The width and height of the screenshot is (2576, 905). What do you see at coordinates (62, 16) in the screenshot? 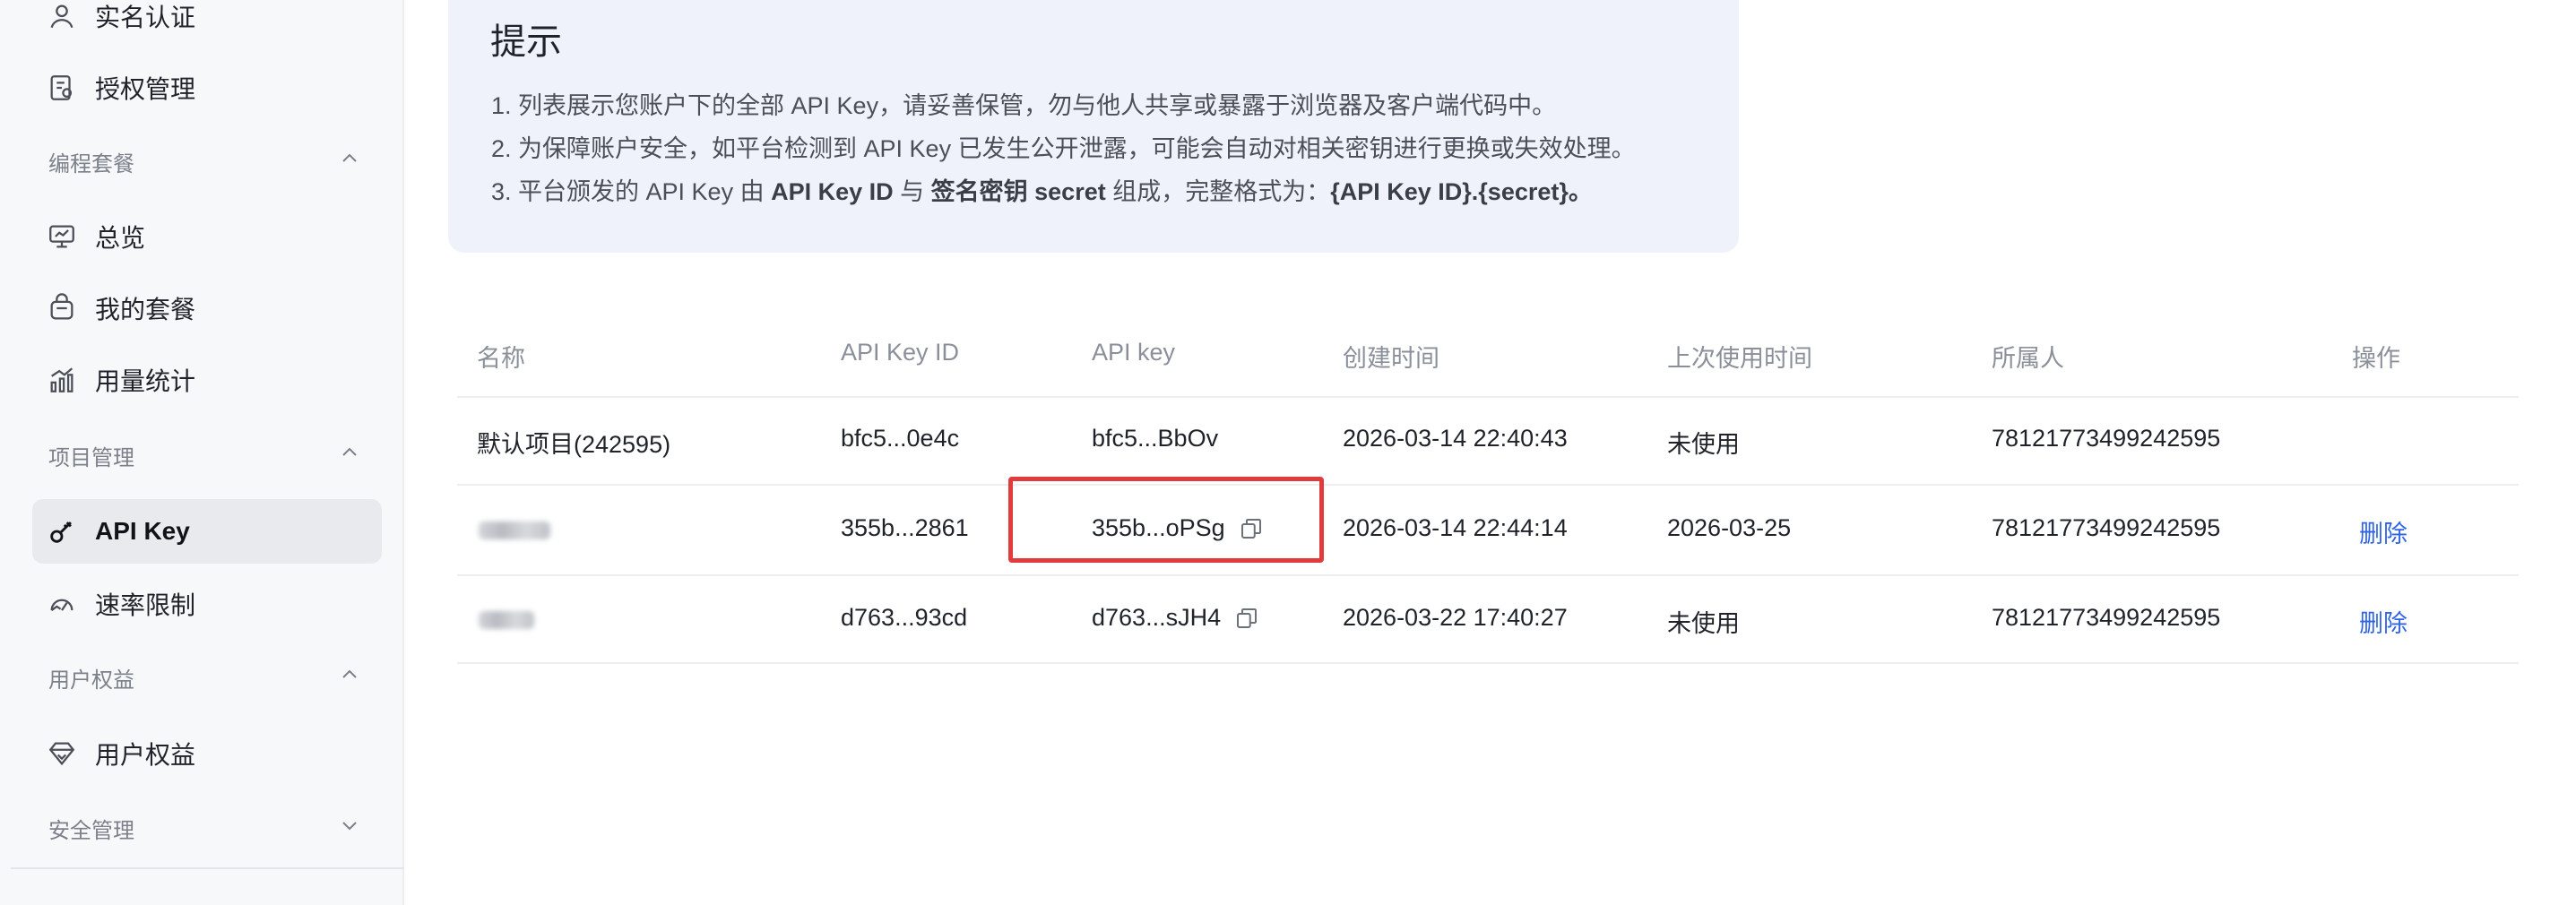
I see `user-icon` at bounding box center [62, 16].